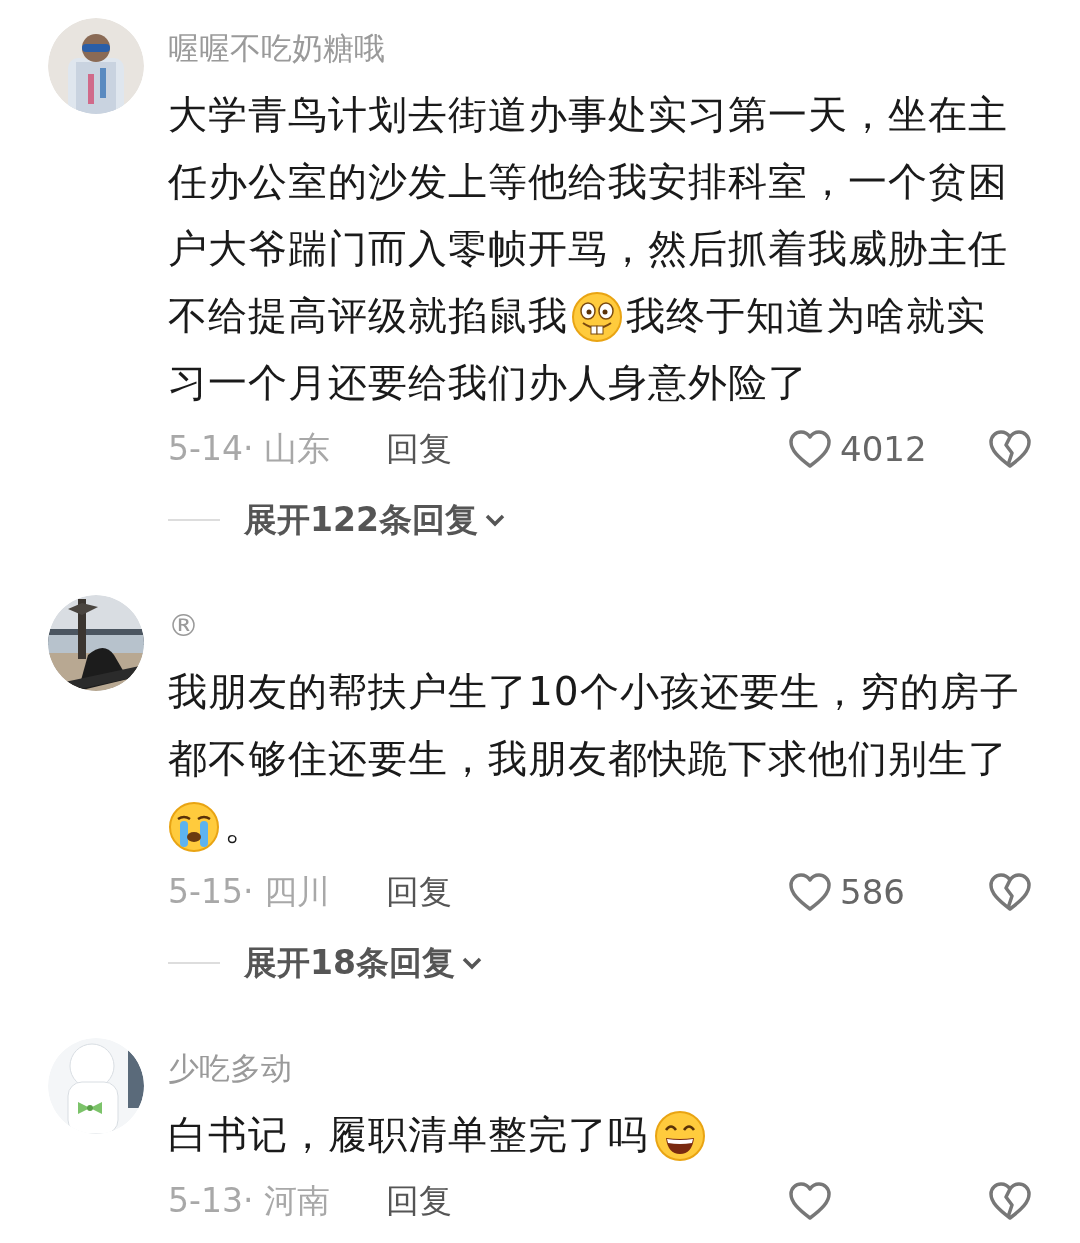  I want to click on comment-text: 都不够住还要生，我朋友都快跪下求他们别生了, so click(588, 759).